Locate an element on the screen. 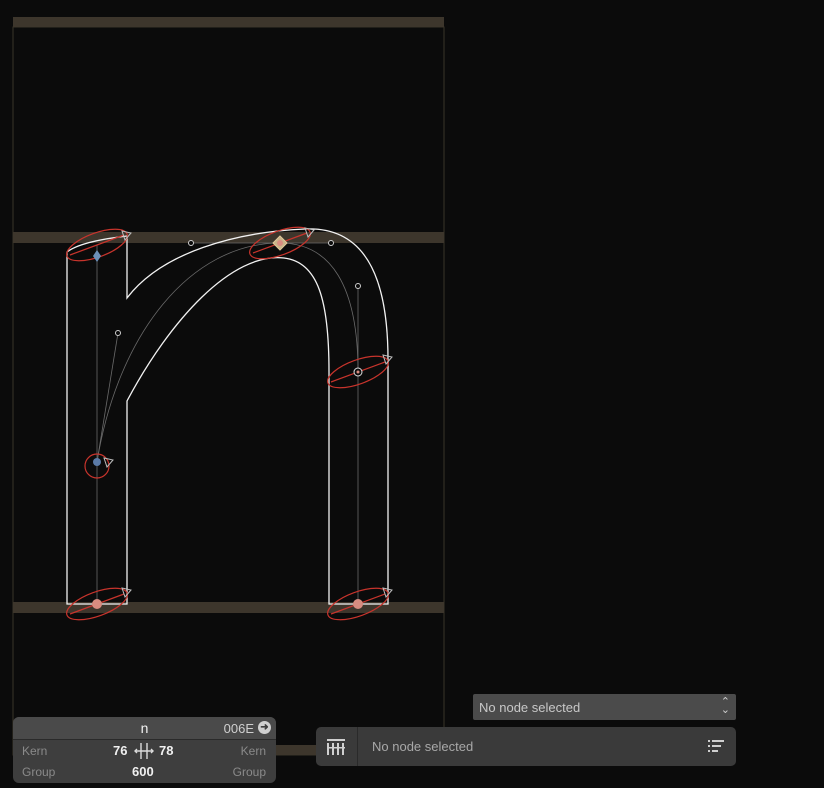  sidebearing-link-icon is located at coordinates (144, 751).